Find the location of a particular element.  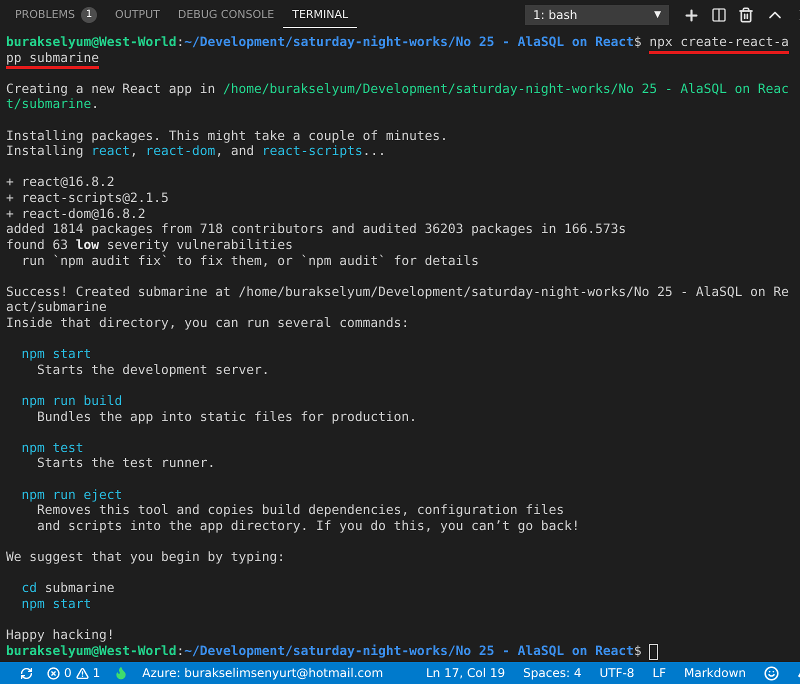

terminal-text: and scripts into the app directory. If you do this, you can’t go back! is located at coordinates (308, 526).